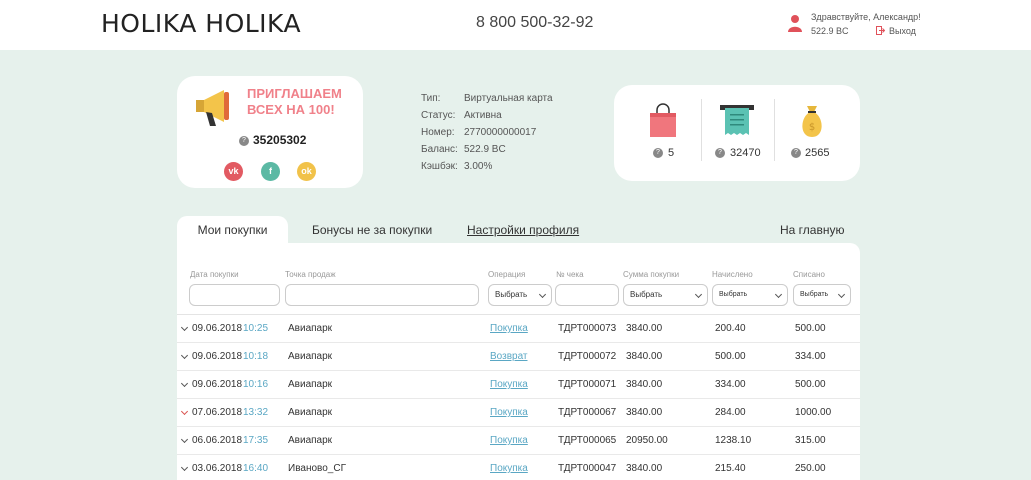 The height and width of the screenshot is (480, 1031). What do you see at coordinates (478, 166) in the screenshot?
I see `card-info-value: 3.00%` at bounding box center [478, 166].